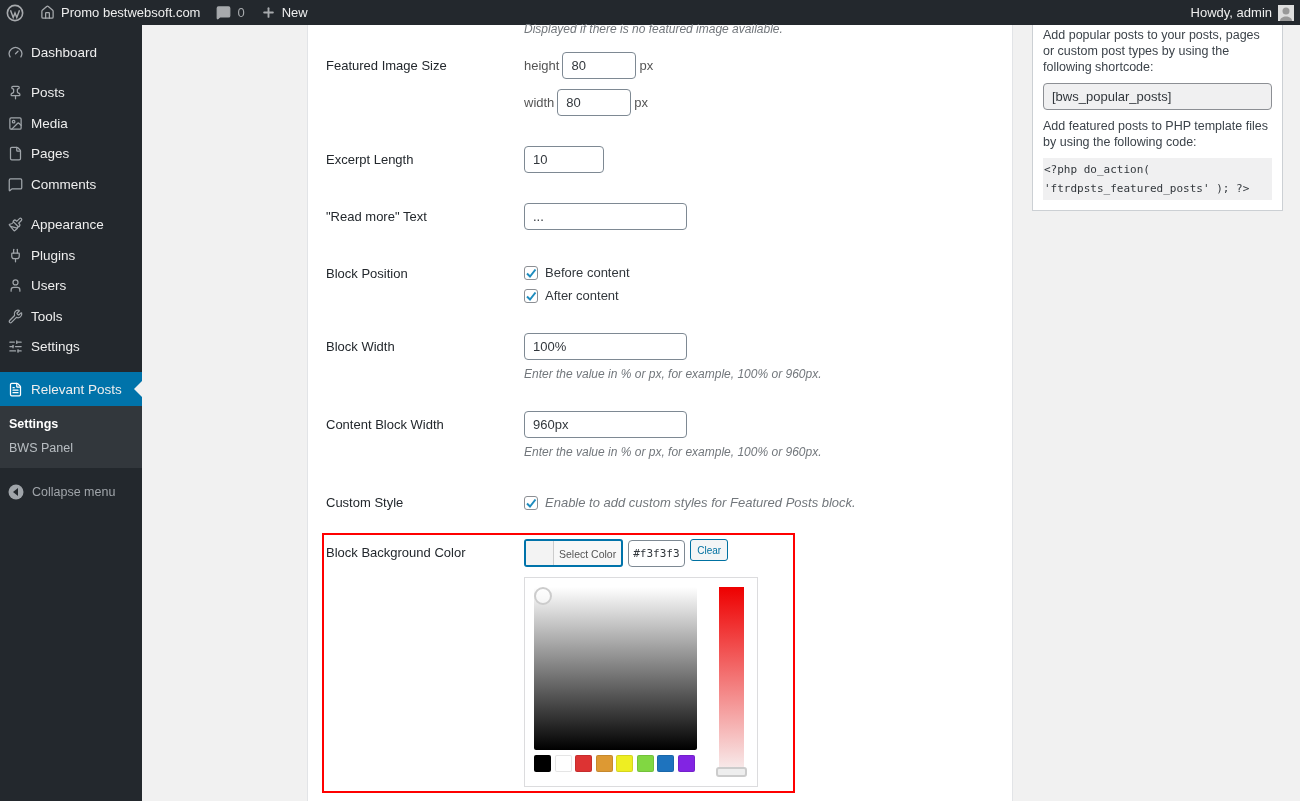 The image size is (1300, 801). What do you see at coordinates (653, 31) in the screenshot?
I see `field-description: Displayed if there is no featured image available.` at bounding box center [653, 31].